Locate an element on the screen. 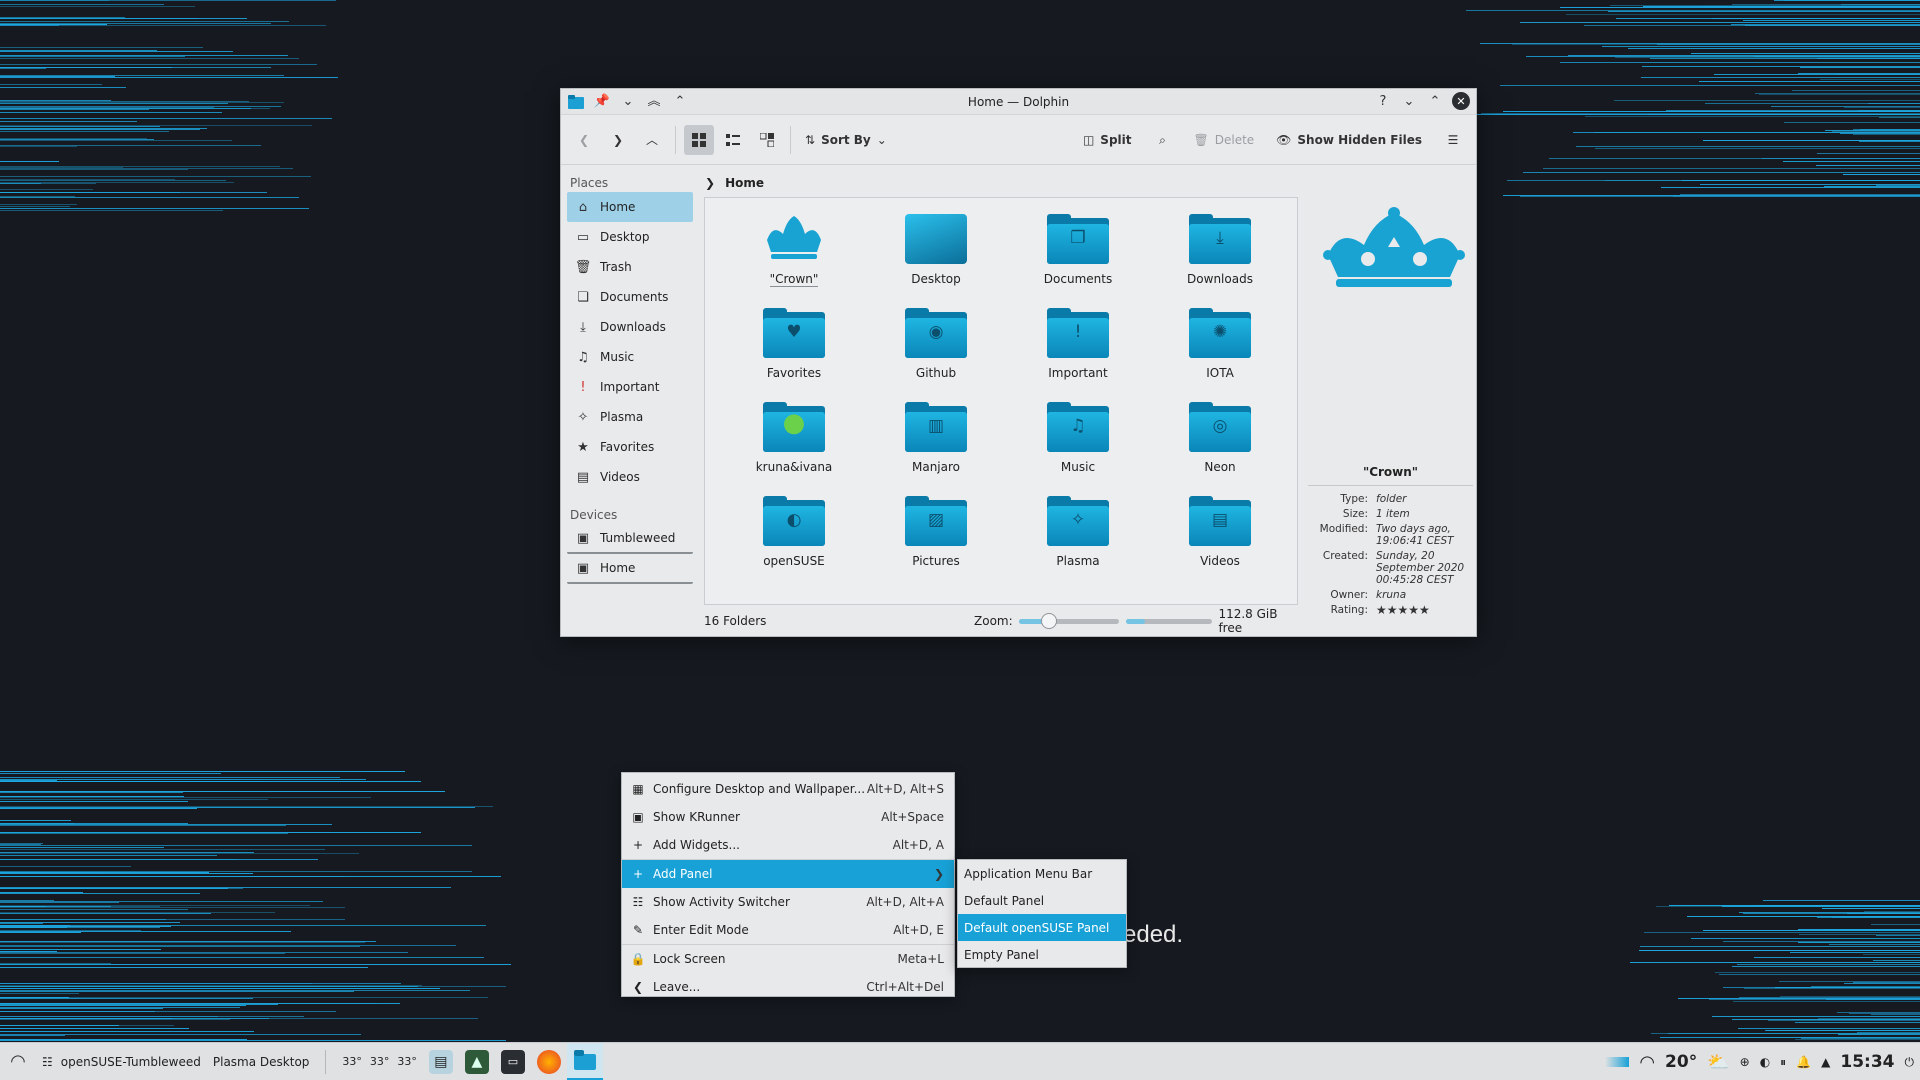 Image resolution: width=1920 pixels, height=1080 pixels. folder-item: ◐ openSUSE is located at coordinates (794, 539).